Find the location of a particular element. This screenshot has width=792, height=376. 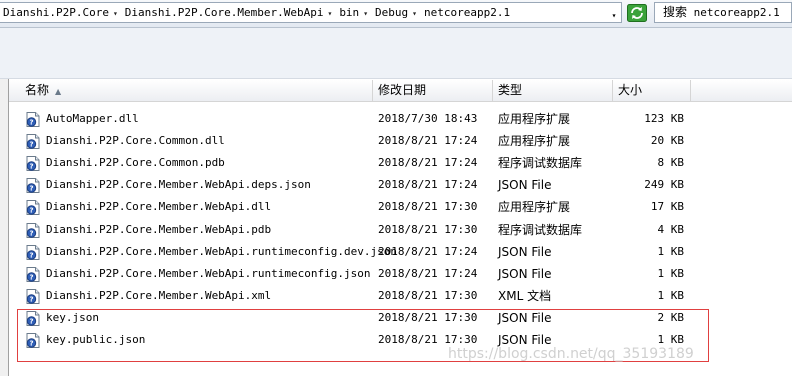

column-header: 名称 ▲ 修改日期 类型 大小 is located at coordinates (400, 91).